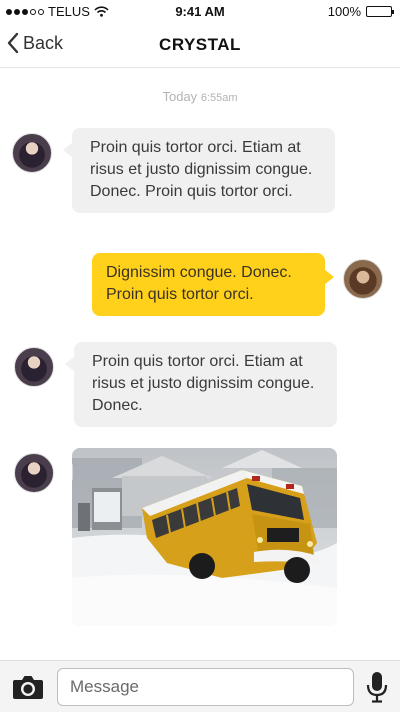  What do you see at coordinates (377, 687) in the screenshot?
I see `microphone-icon` at bounding box center [377, 687].